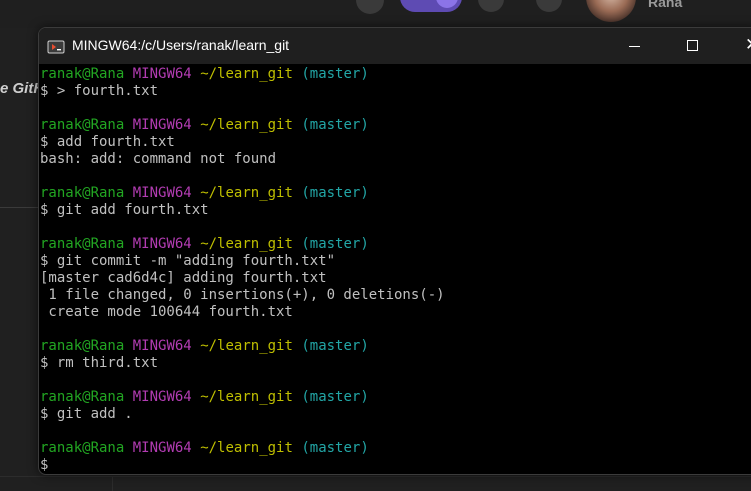 Image resolution: width=751 pixels, height=491 pixels. What do you see at coordinates (739, 46) in the screenshot?
I see `close-button: ✕` at bounding box center [739, 46].